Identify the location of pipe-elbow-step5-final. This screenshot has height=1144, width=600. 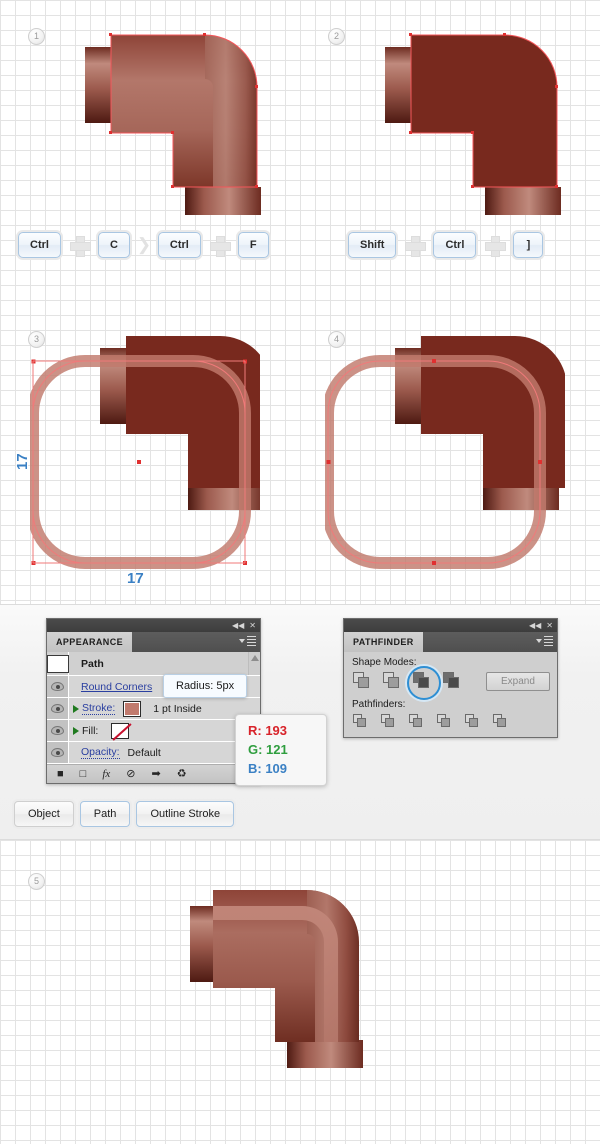
(310, 992).